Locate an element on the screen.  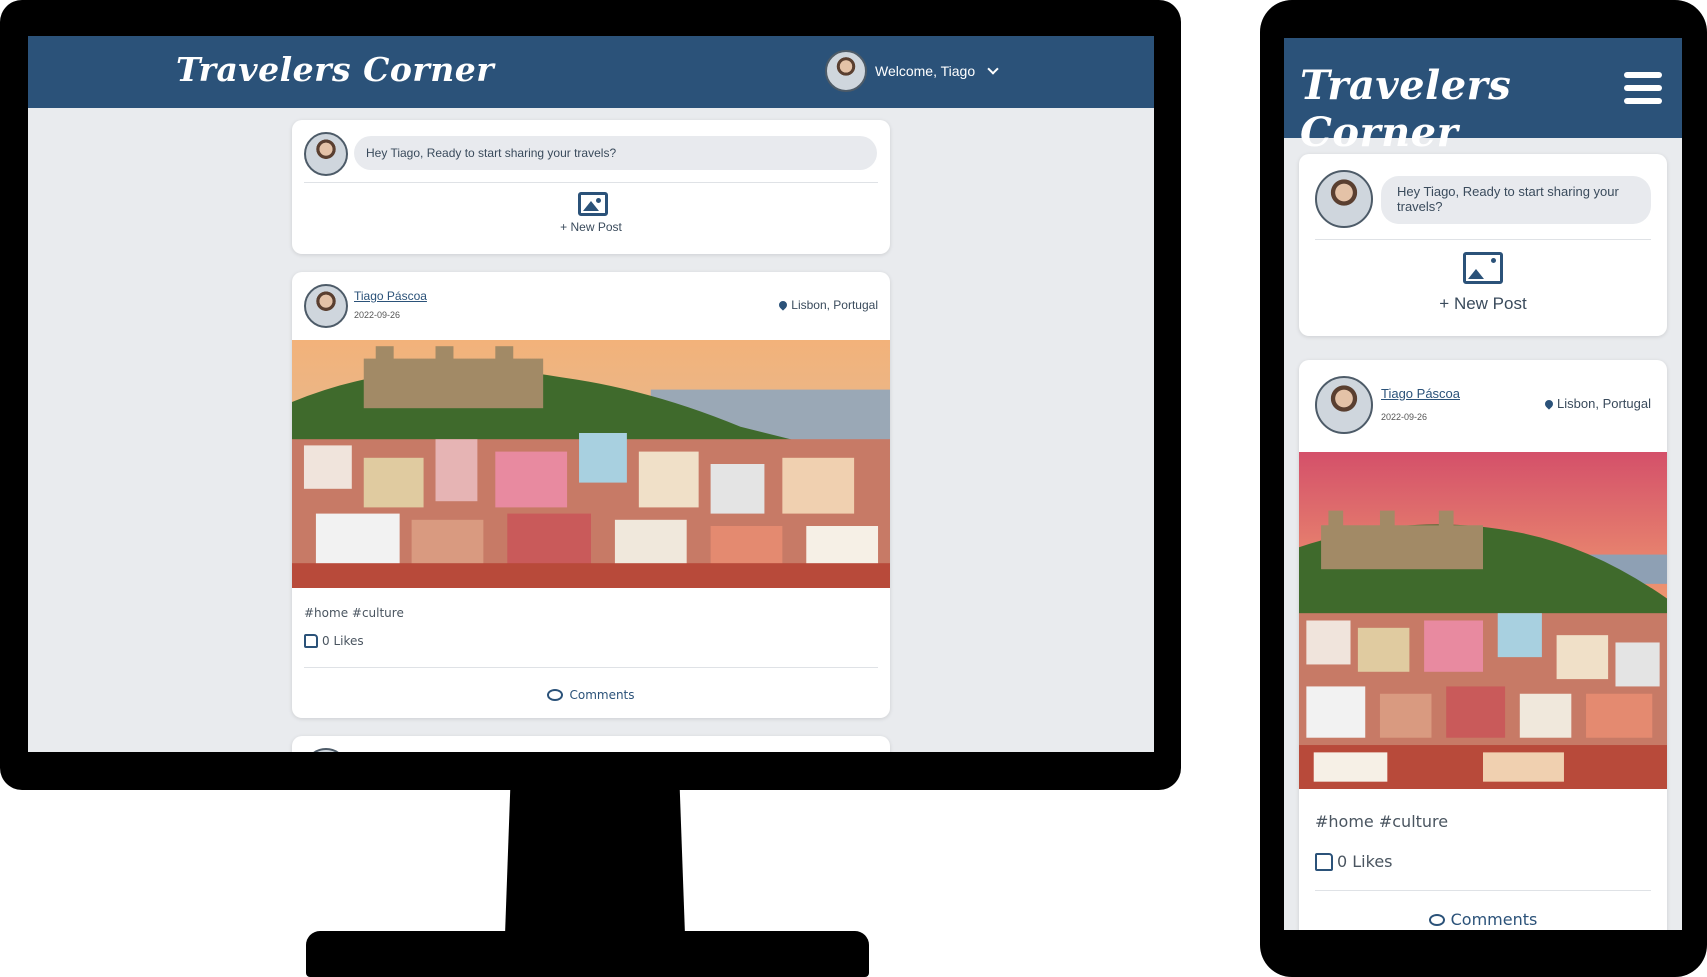
next-post-card is located at coordinates (591, 744).